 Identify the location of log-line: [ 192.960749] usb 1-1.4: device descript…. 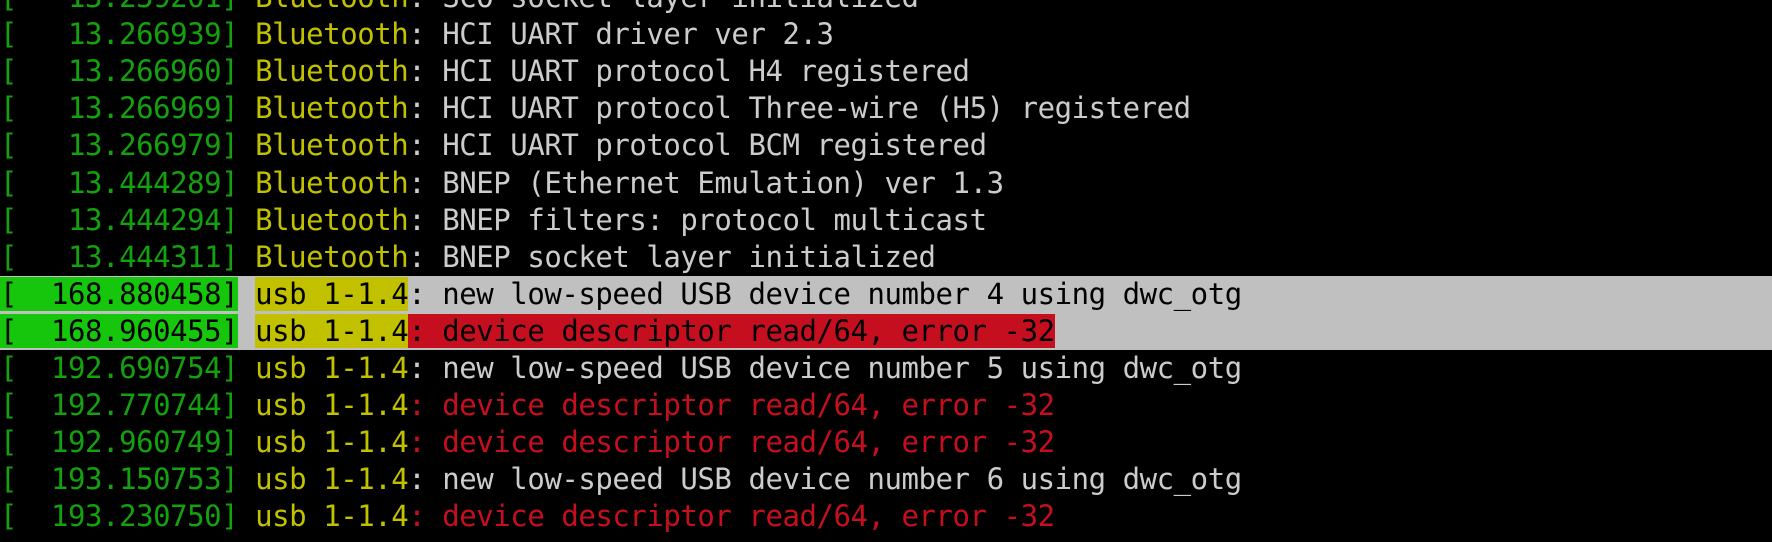
(527, 442).